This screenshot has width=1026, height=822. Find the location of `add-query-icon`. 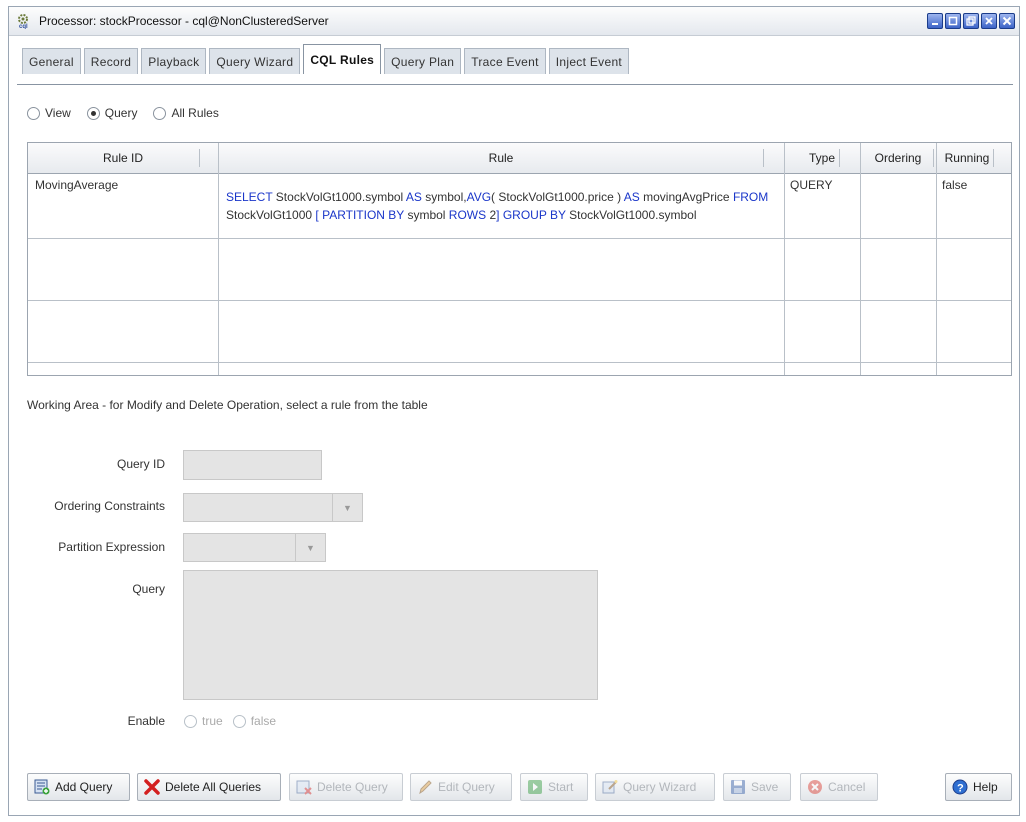

add-query-icon is located at coordinates (42, 787).